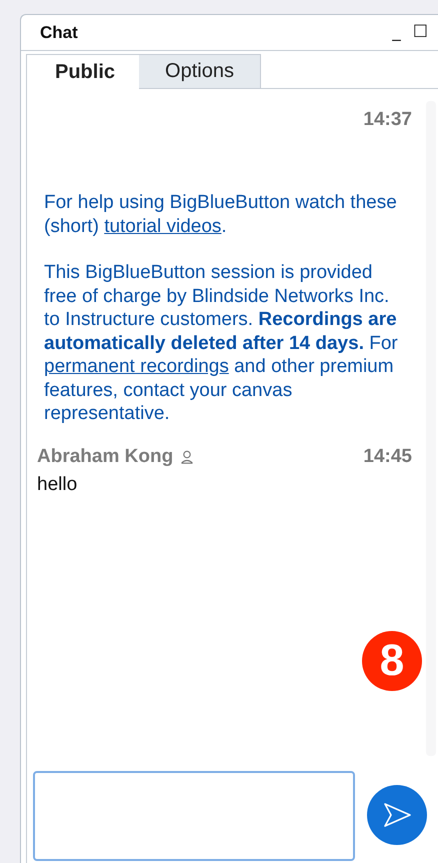 This screenshot has width=438, height=863. I want to click on send-icon, so click(397, 815).